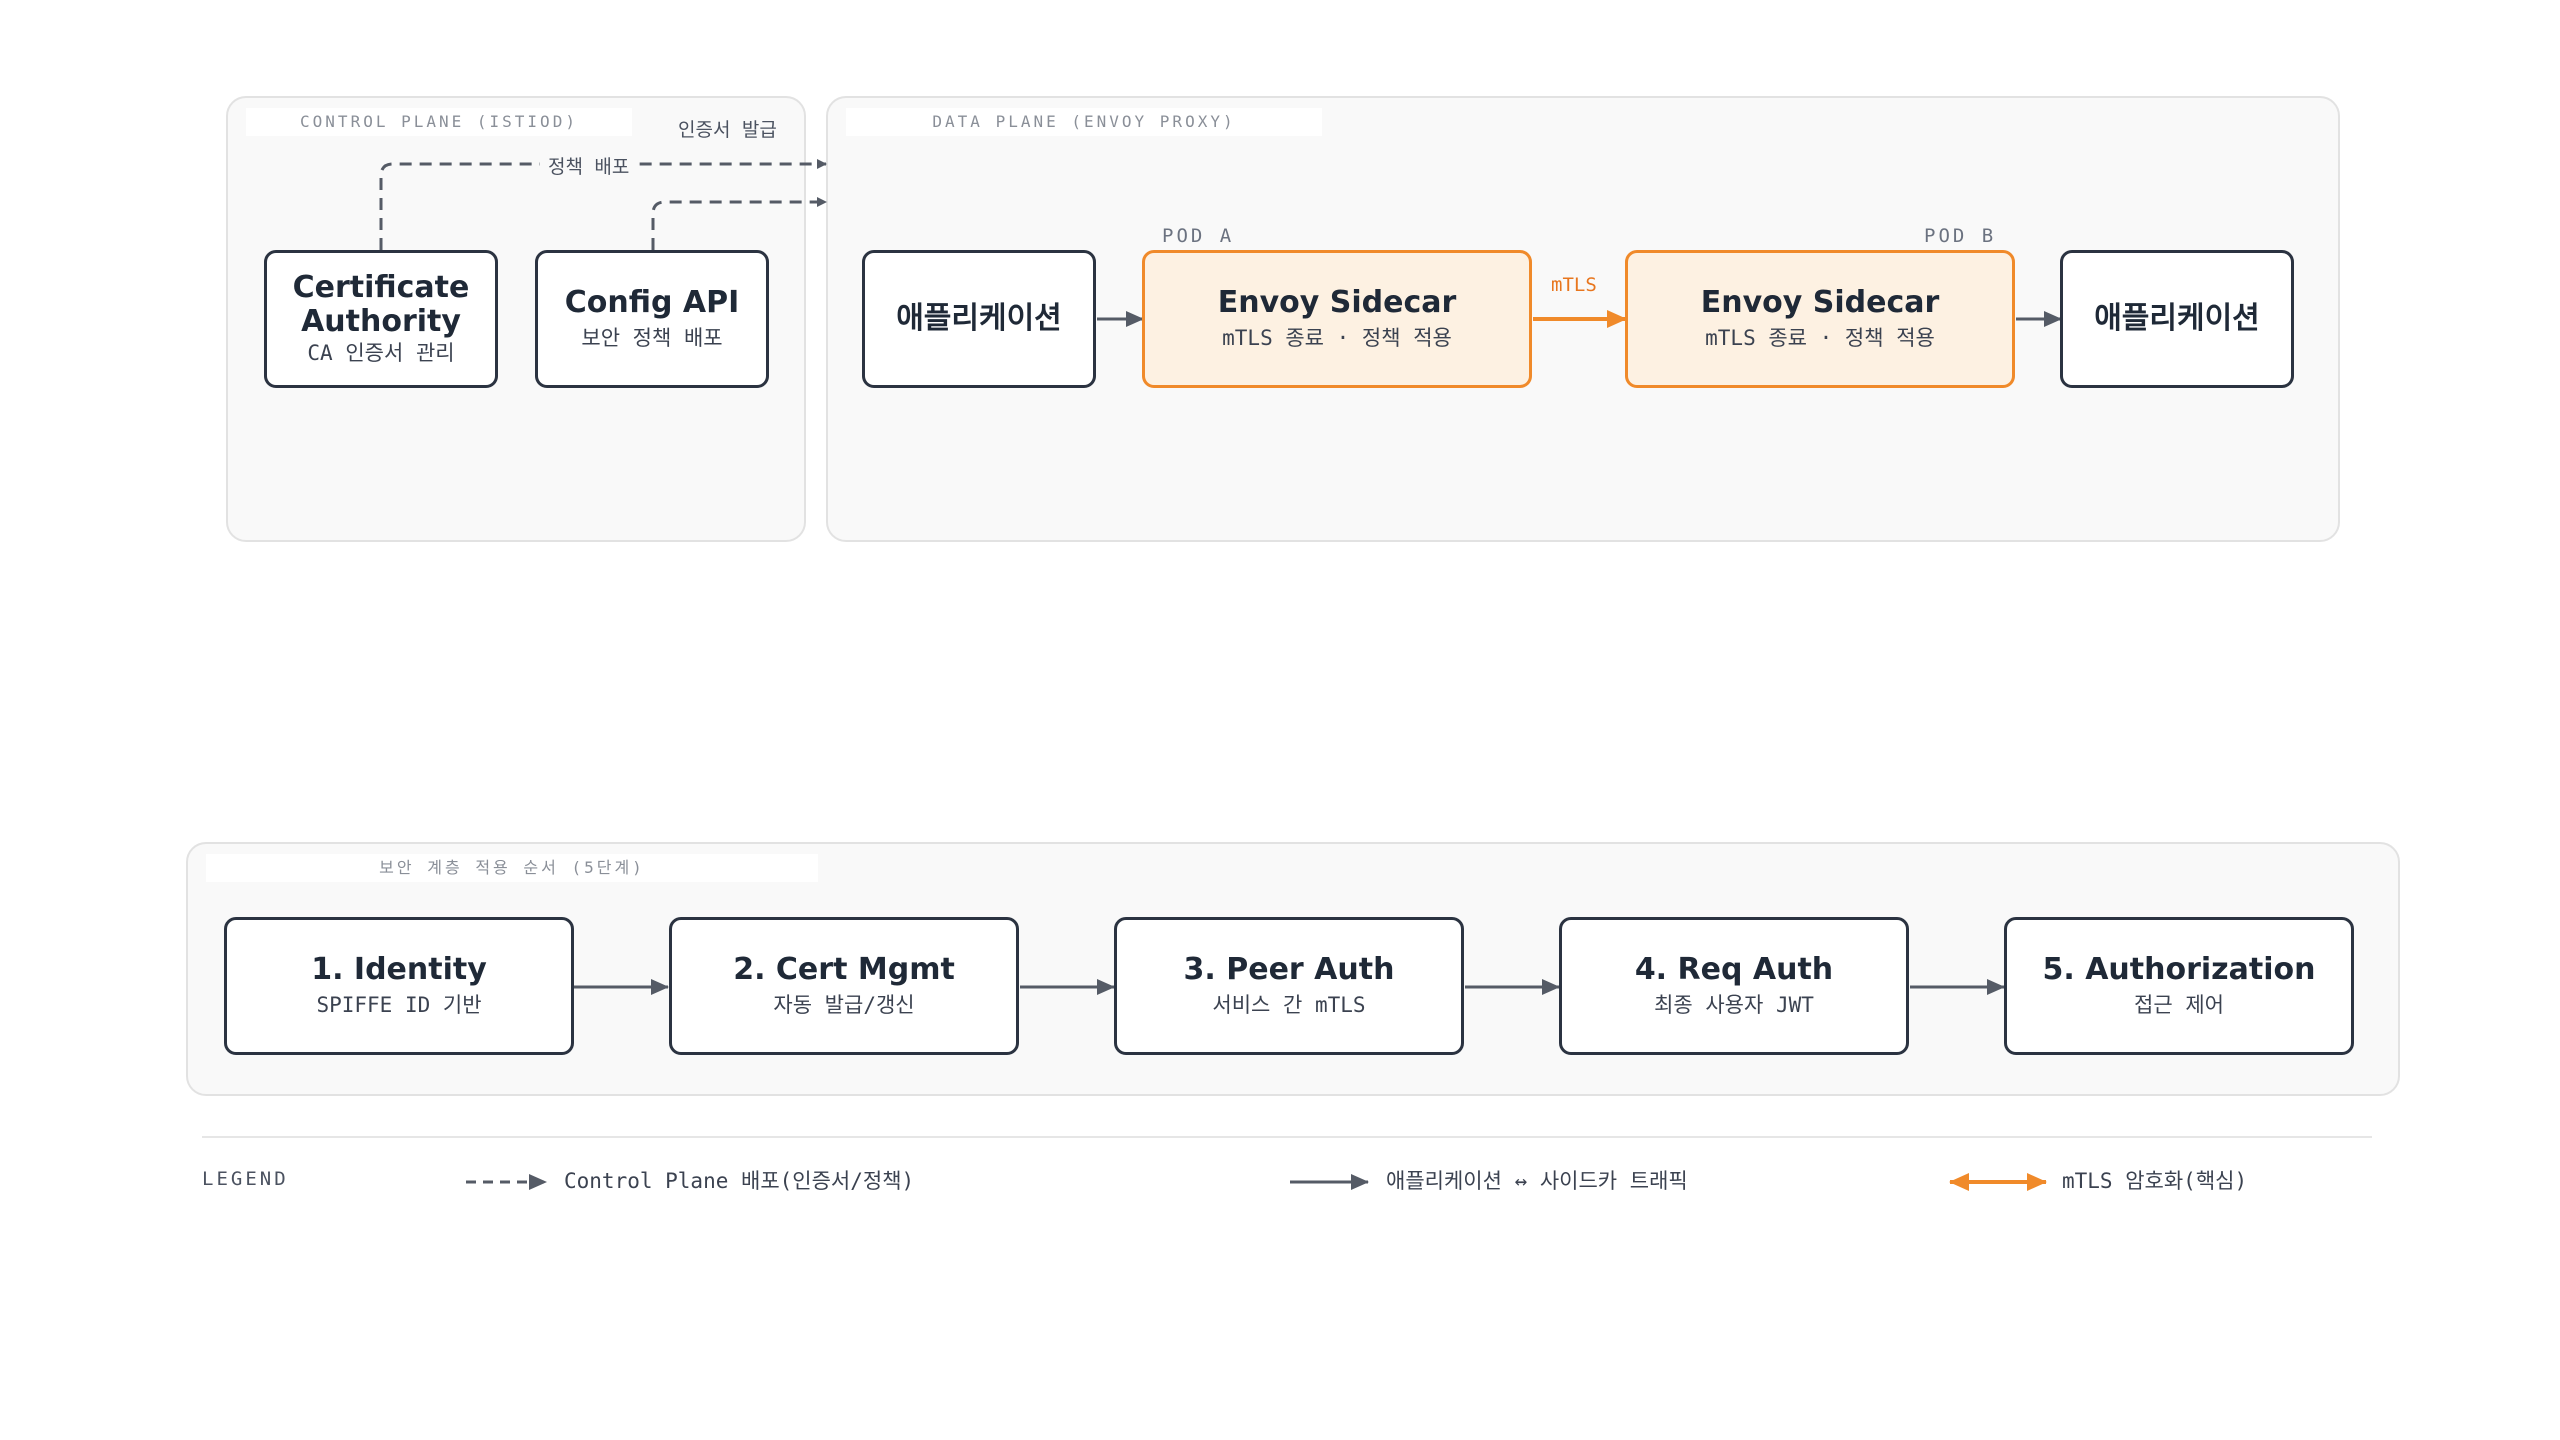  Describe the element at coordinates (727, 130) in the screenshot. I see `cert-issue-label: 인증서 발급` at that location.